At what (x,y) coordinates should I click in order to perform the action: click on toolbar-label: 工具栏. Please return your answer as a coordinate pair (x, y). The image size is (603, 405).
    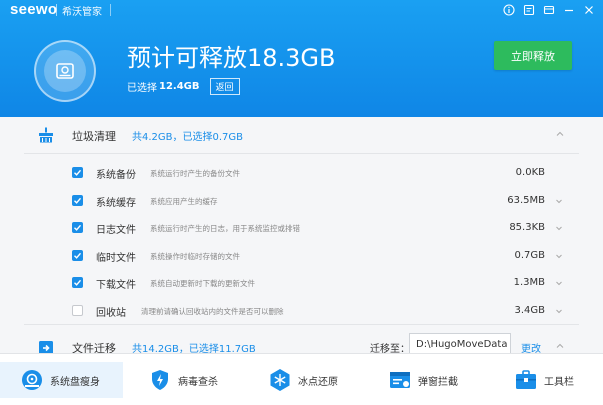
    Looking at the image, I should click on (559, 382).